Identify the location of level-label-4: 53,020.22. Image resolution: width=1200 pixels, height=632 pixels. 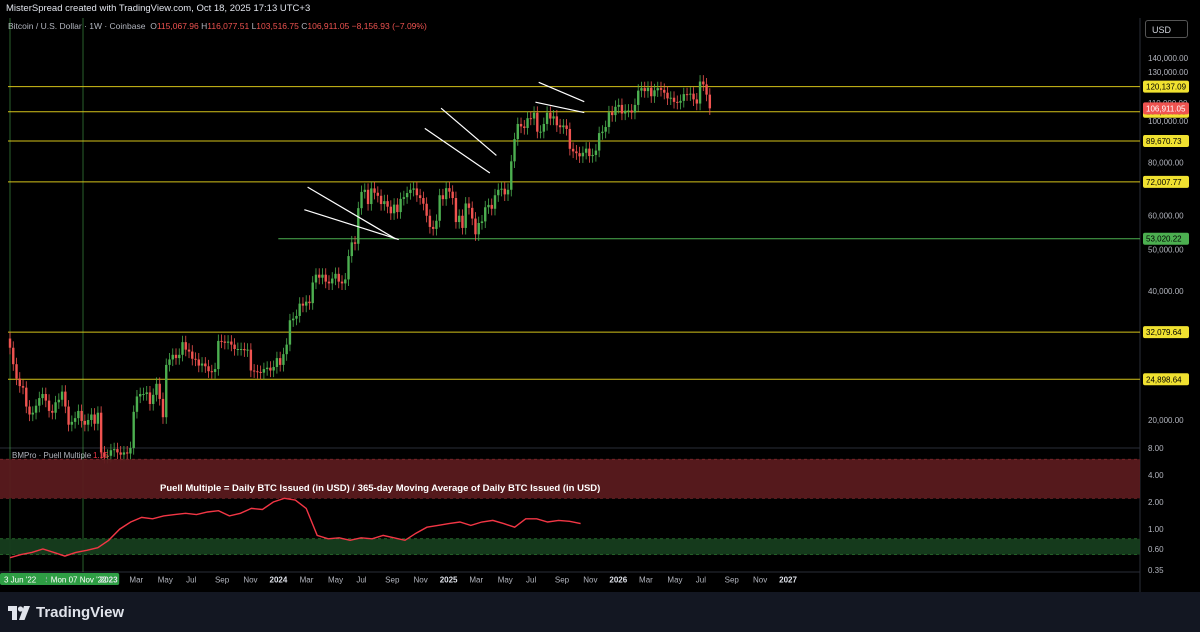
(1164, 239).